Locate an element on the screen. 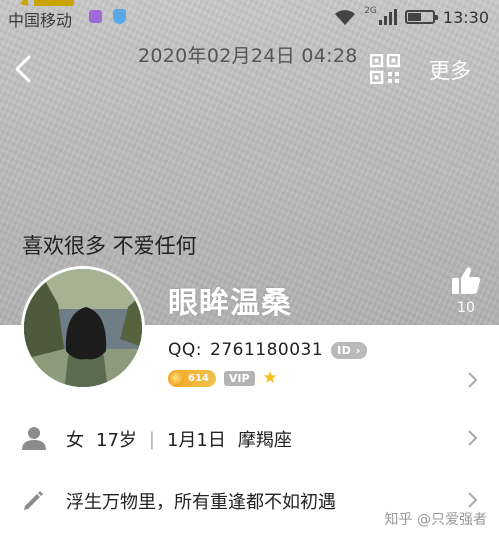  battery-level is located at coordinates (414, 17).